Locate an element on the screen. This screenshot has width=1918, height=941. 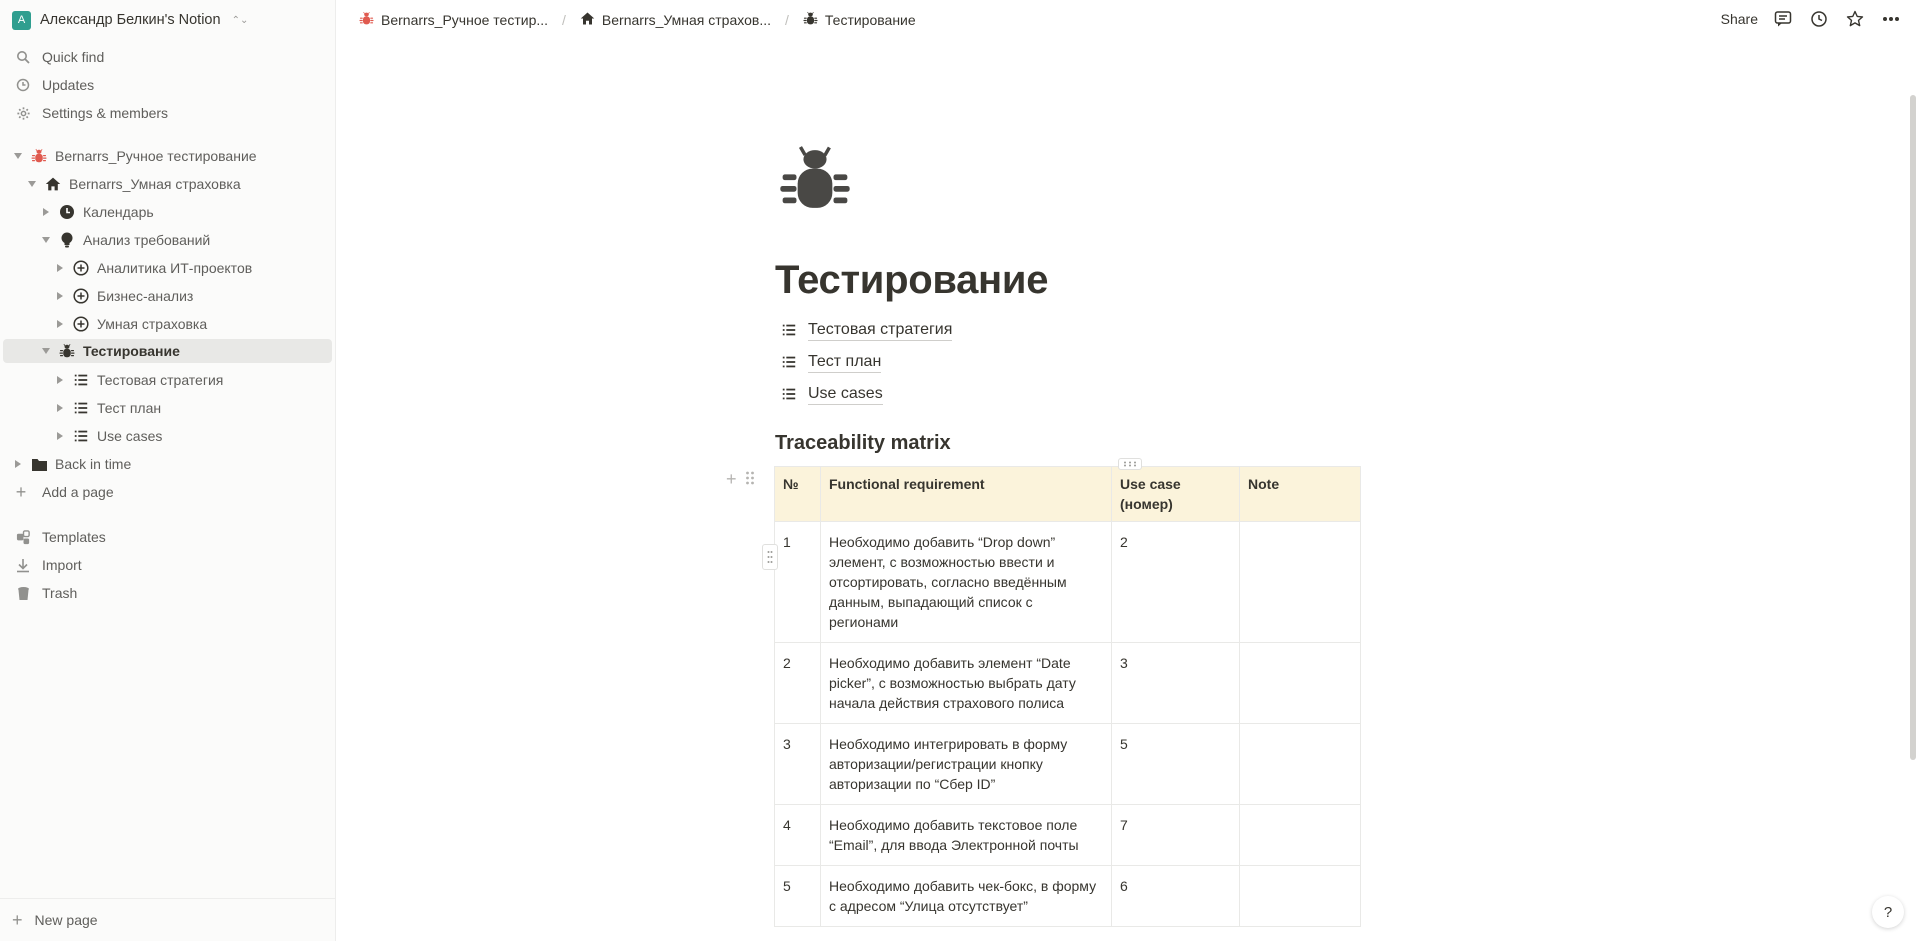
sidebar-updates: Updates is located at coordinates (54, 85).